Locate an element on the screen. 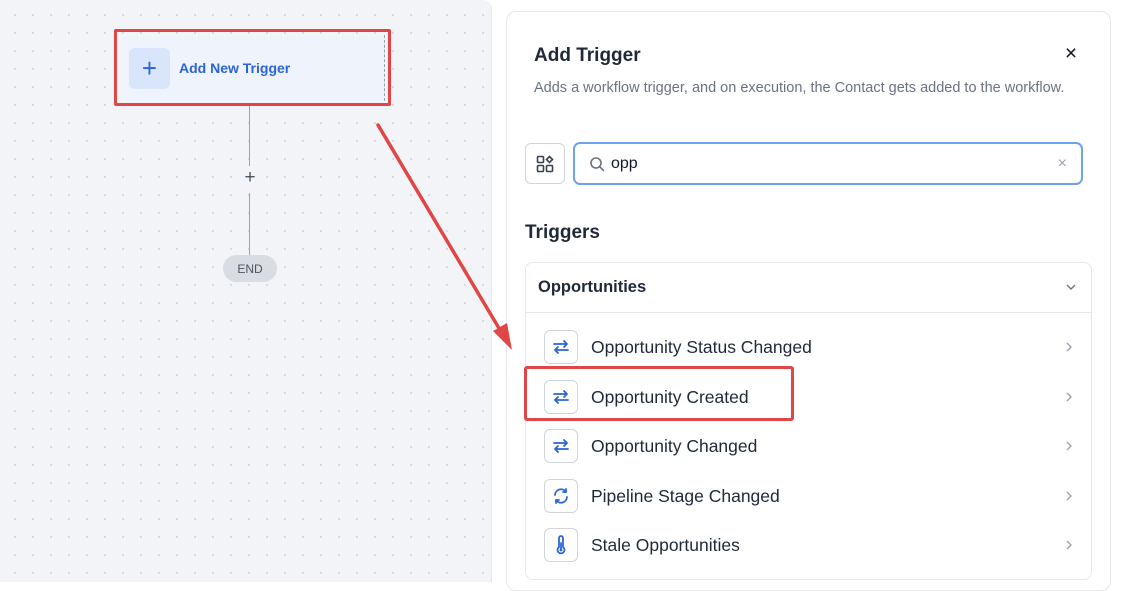 The height and width of the screenshot is (591, 1124). group-title: Opportunities is located at coordinates (592, 287).